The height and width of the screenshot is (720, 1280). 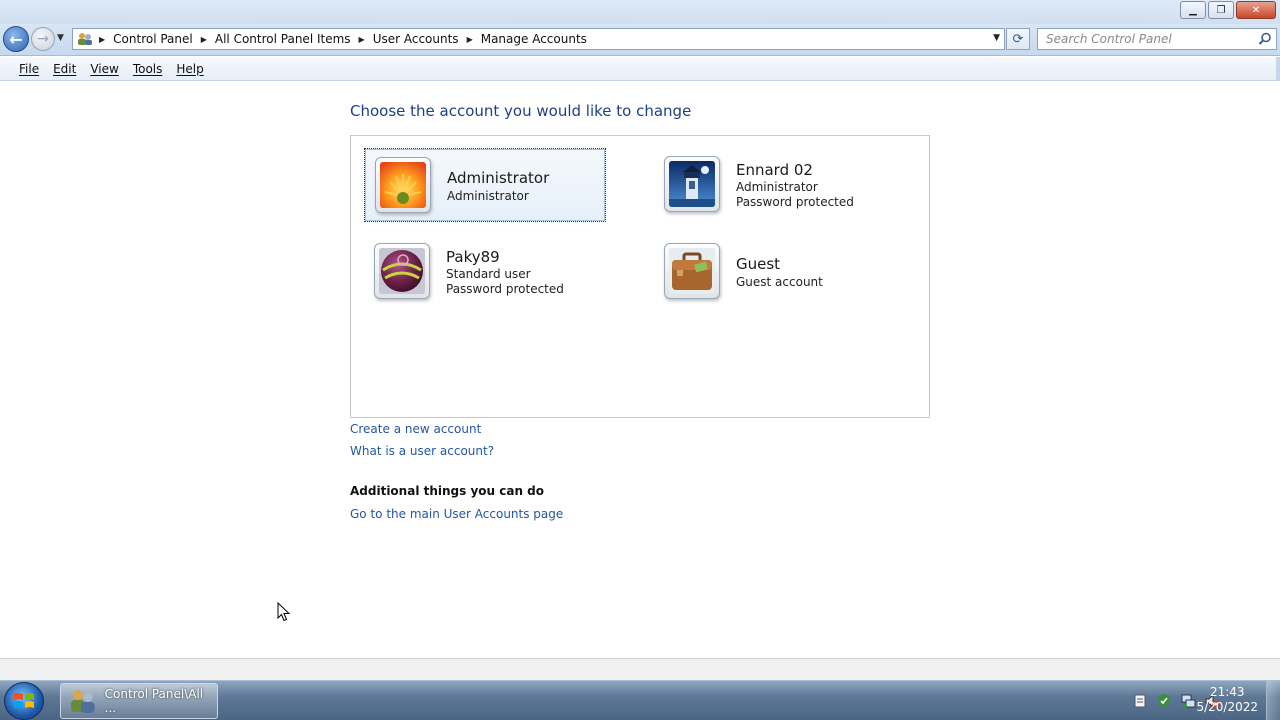 I want to click on account-tile-paky89: Paky89 Standard user Password protected, so click(x=485, y=272).